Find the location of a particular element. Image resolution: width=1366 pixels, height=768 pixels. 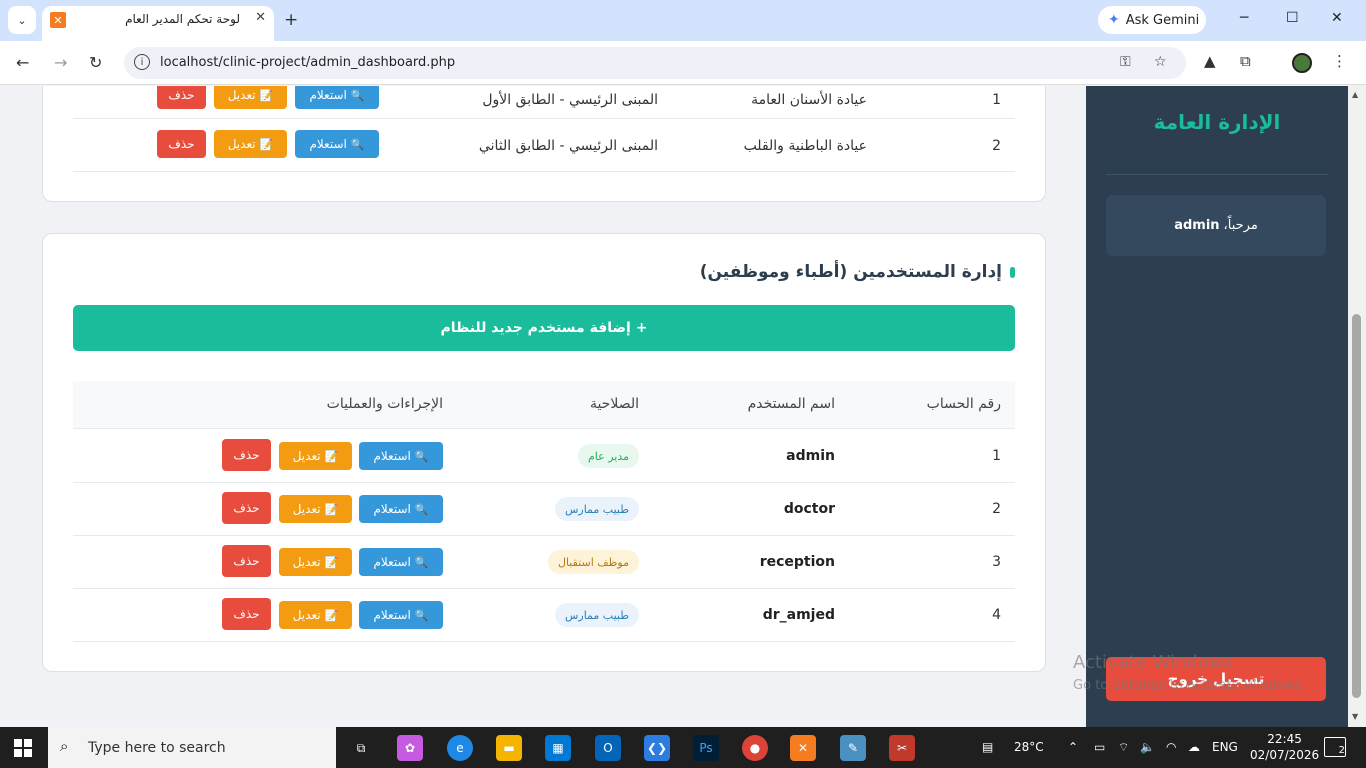

title-accent-mark is located at coordinates (1012, 272).